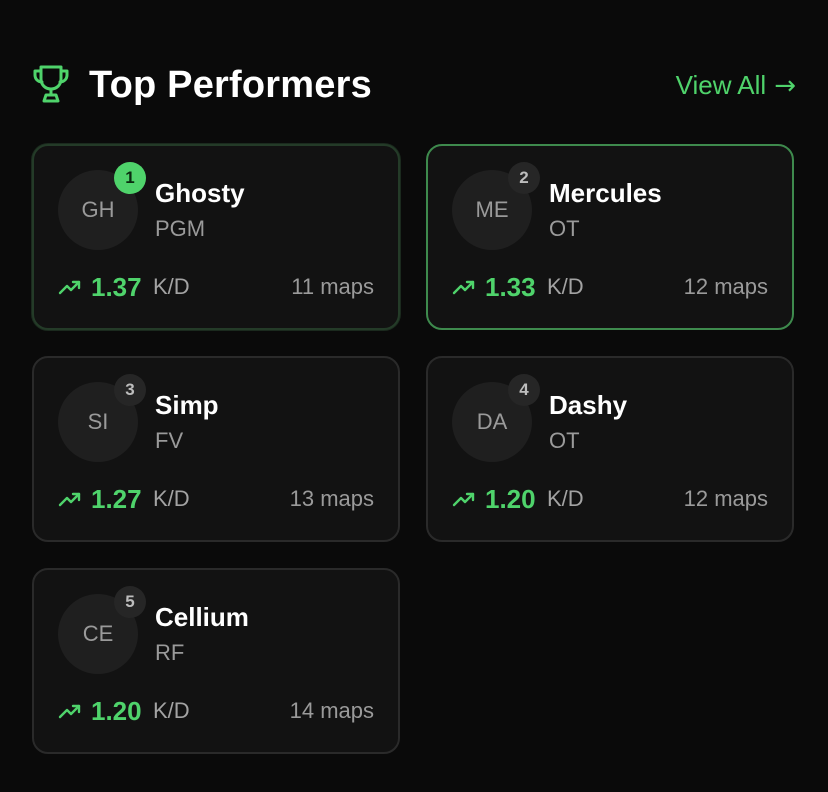 The width and height of the screenshot is (828, 792). I want to click on rank-badge: 3, so click(130, 390).